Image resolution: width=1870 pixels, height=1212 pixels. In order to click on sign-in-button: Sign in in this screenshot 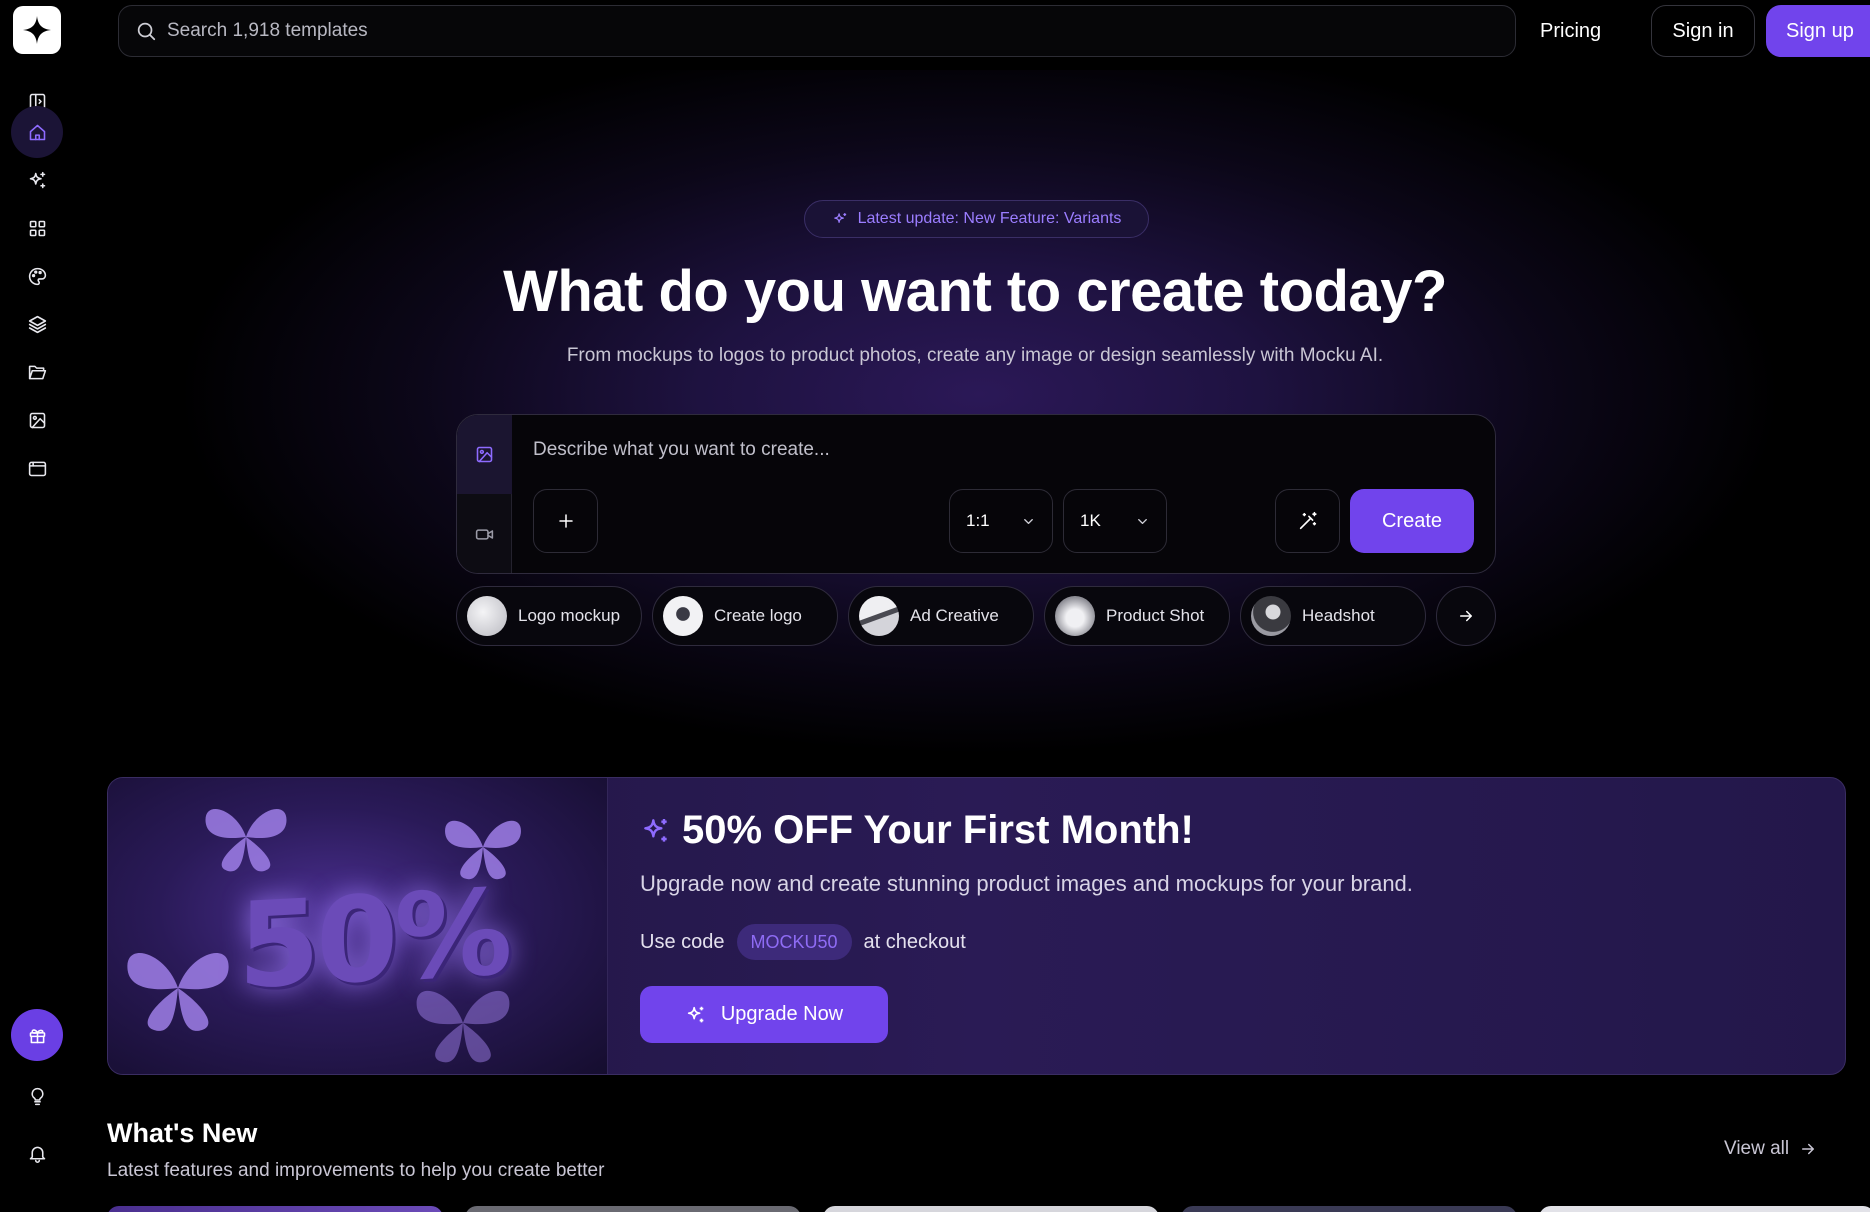, I will do `click(1703, 31)`.